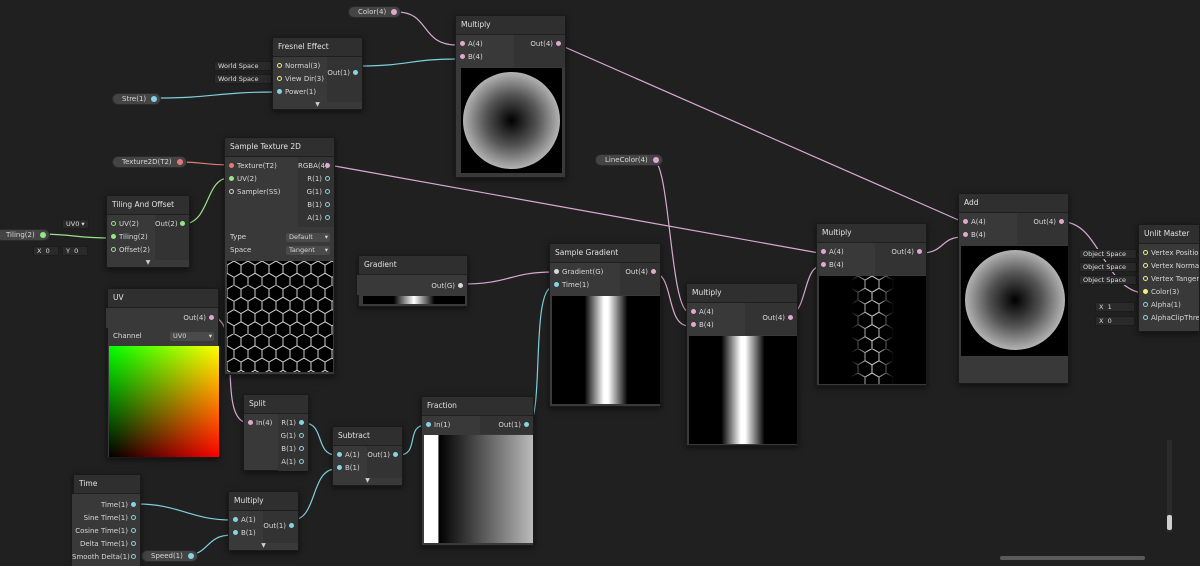 This screenshot has width=1200, height=566. I want to click on b-input-port: B(1), so click(247, 533).